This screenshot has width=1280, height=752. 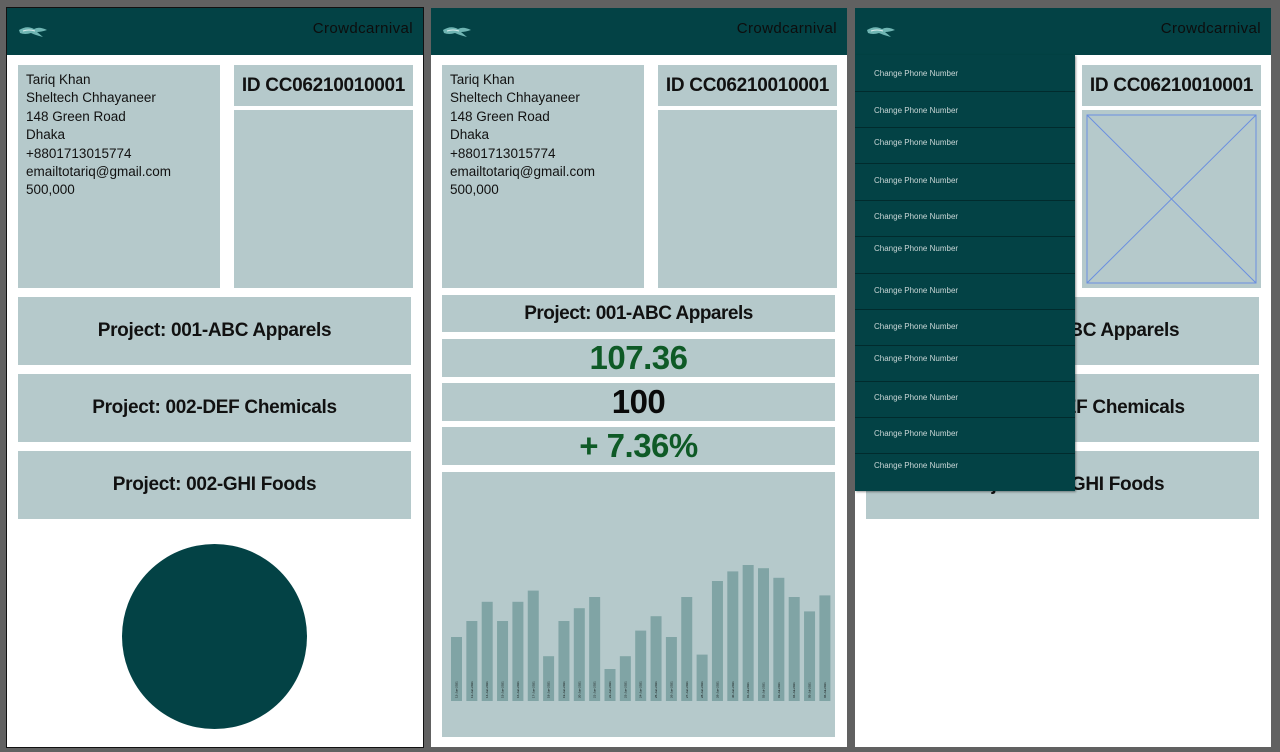 What do you see at coordinates (214, 636) in the screenshot?
I see `summary-circle` at bounding box center [214, 636].